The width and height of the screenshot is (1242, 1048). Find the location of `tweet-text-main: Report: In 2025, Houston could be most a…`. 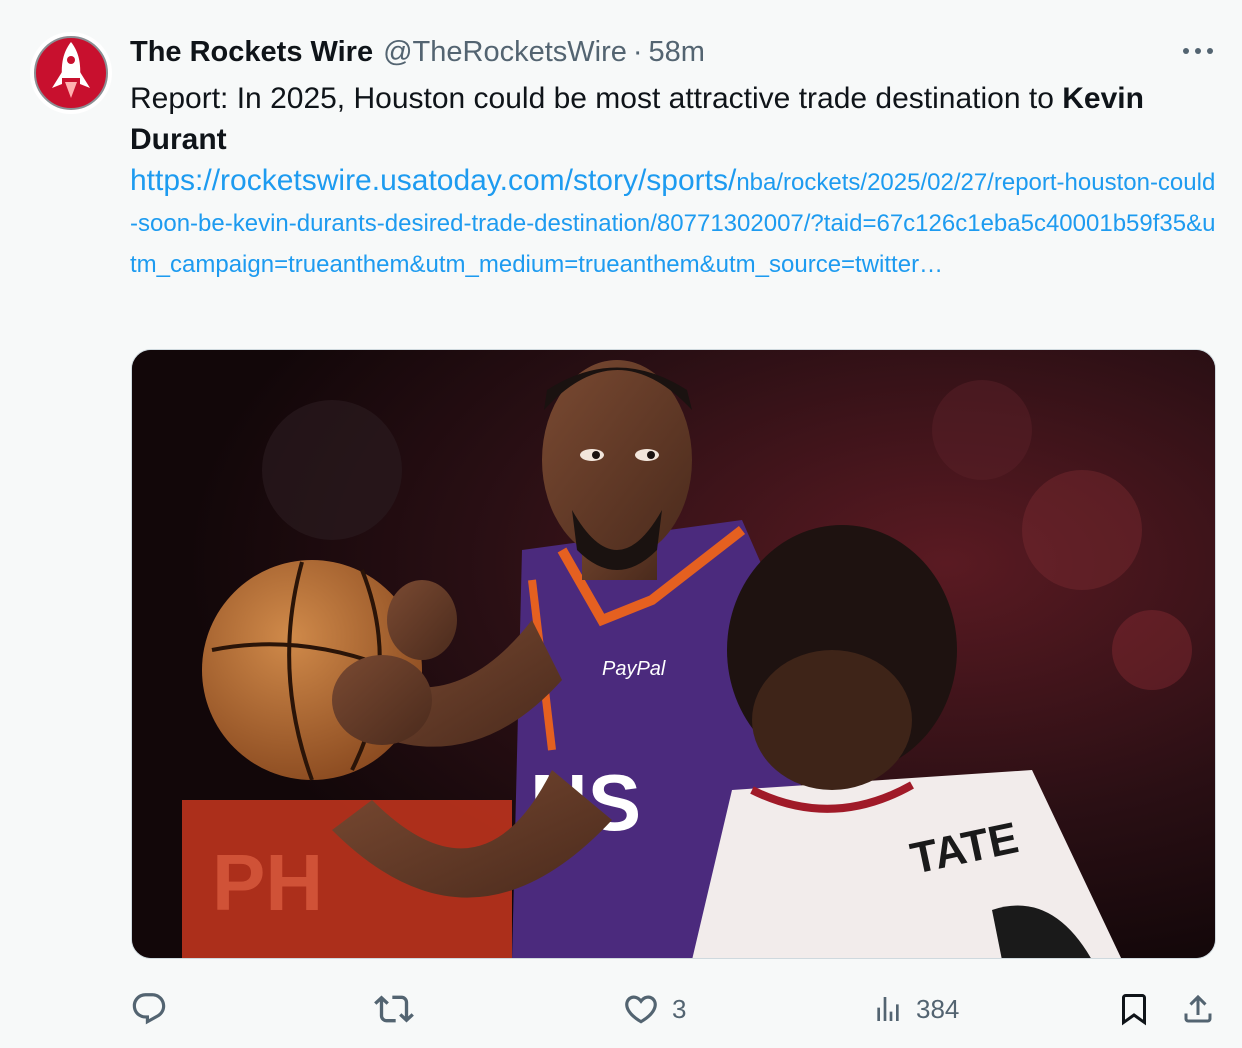

tweet-text-main: Report: In 2025, Houston could be most a… is located at coordinates (596, 98).